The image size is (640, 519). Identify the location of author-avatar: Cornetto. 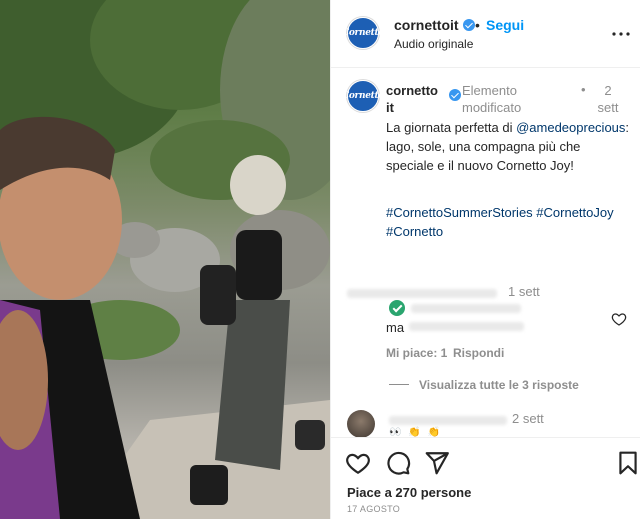
(363, 33).